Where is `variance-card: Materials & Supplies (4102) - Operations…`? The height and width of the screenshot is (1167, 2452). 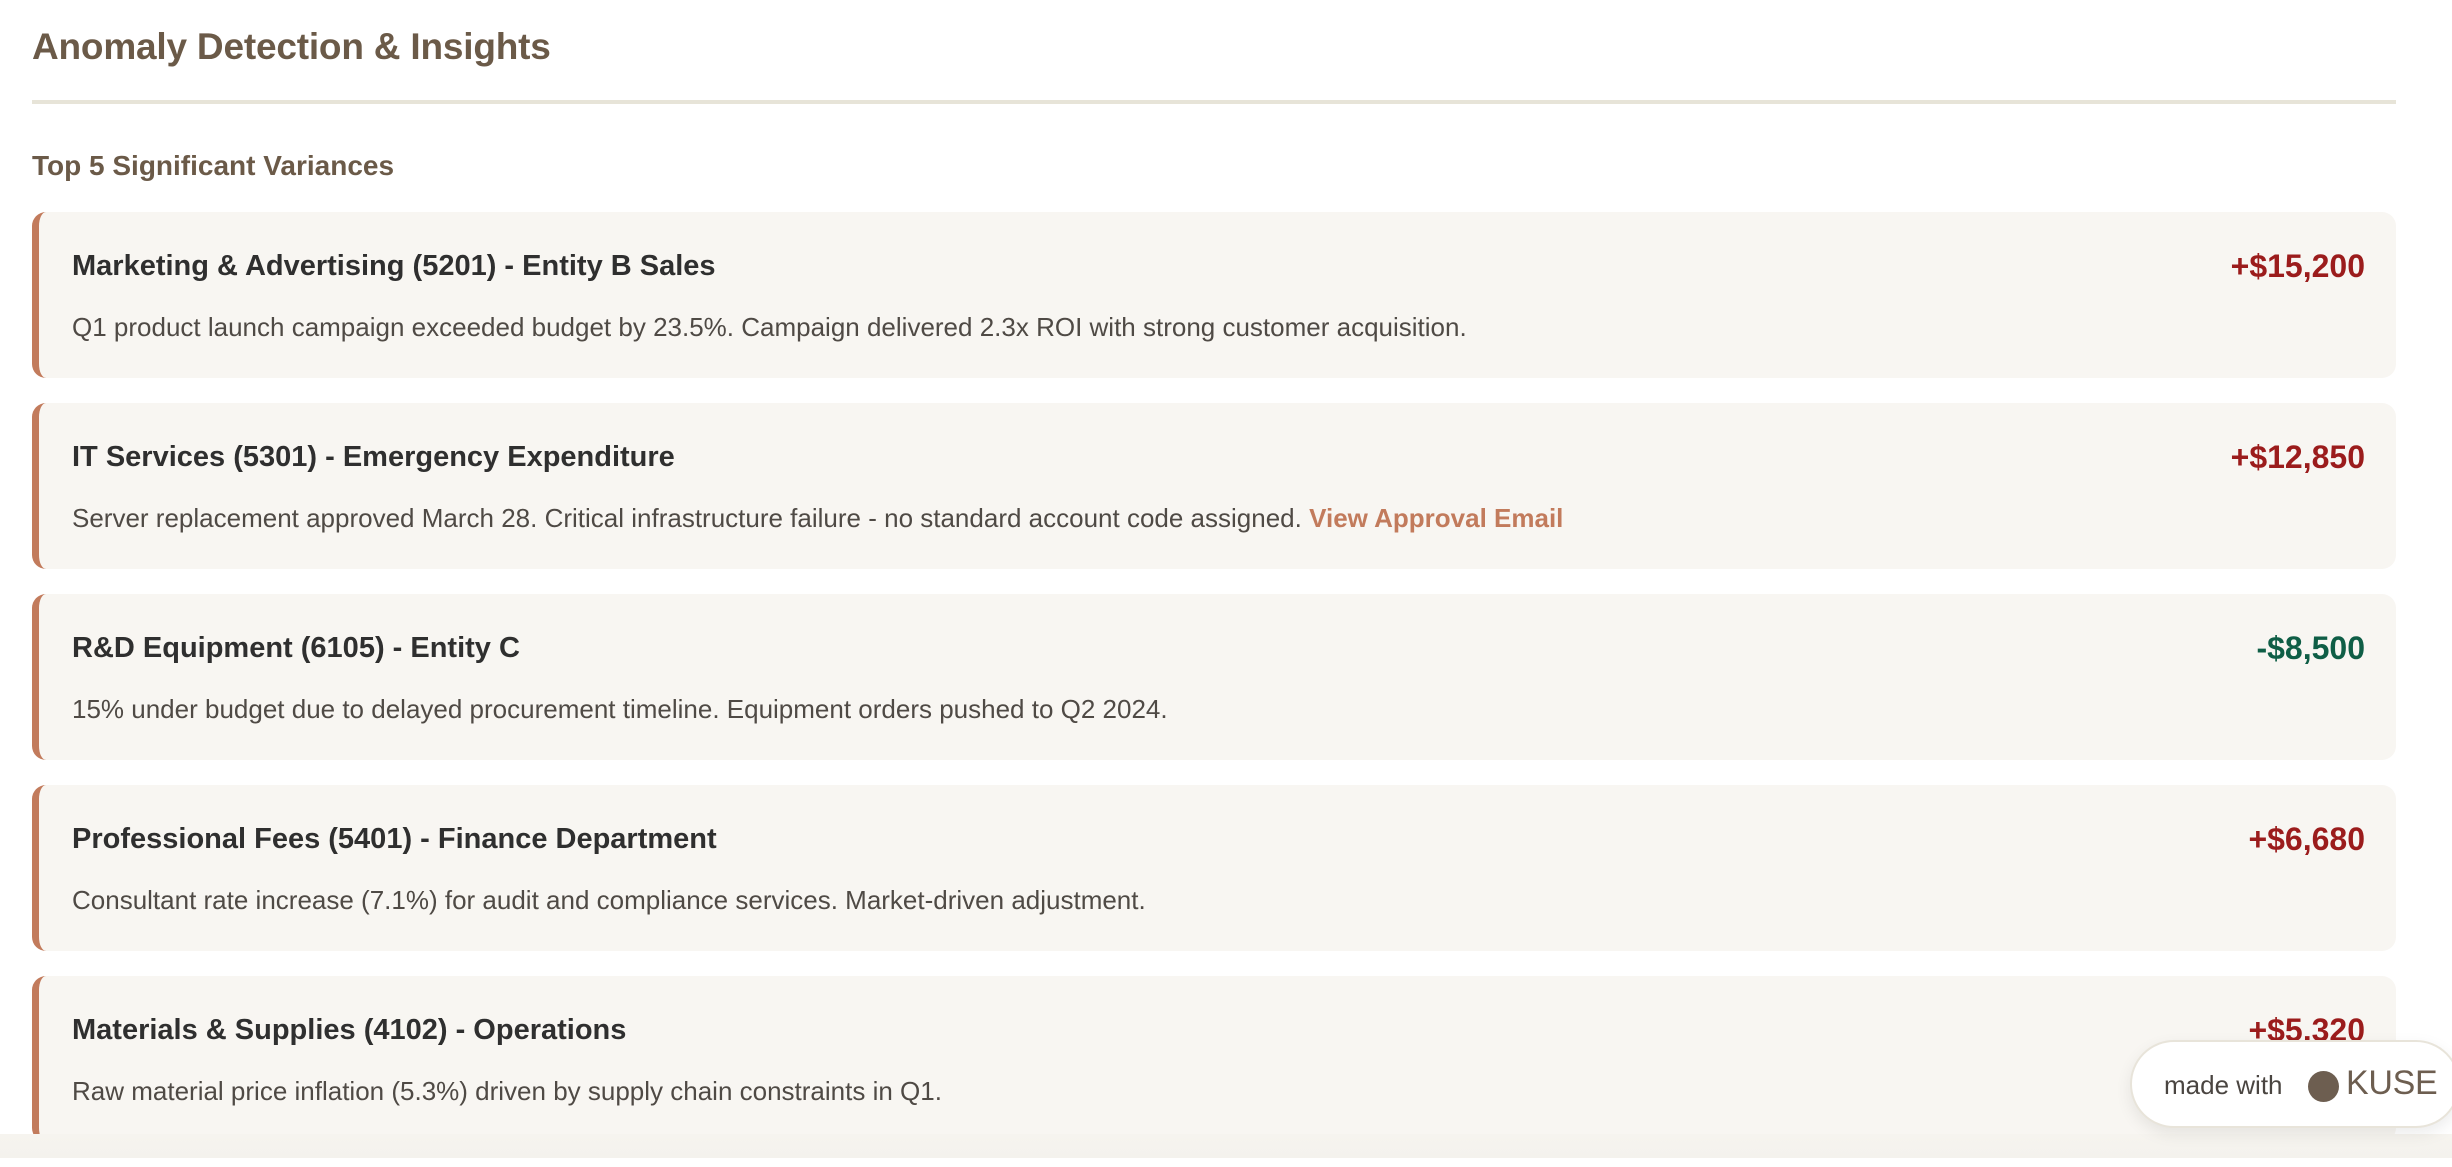 variance-card: Materials & Supplies (4102) - Operations… is located at coordinates (1214, 1059).